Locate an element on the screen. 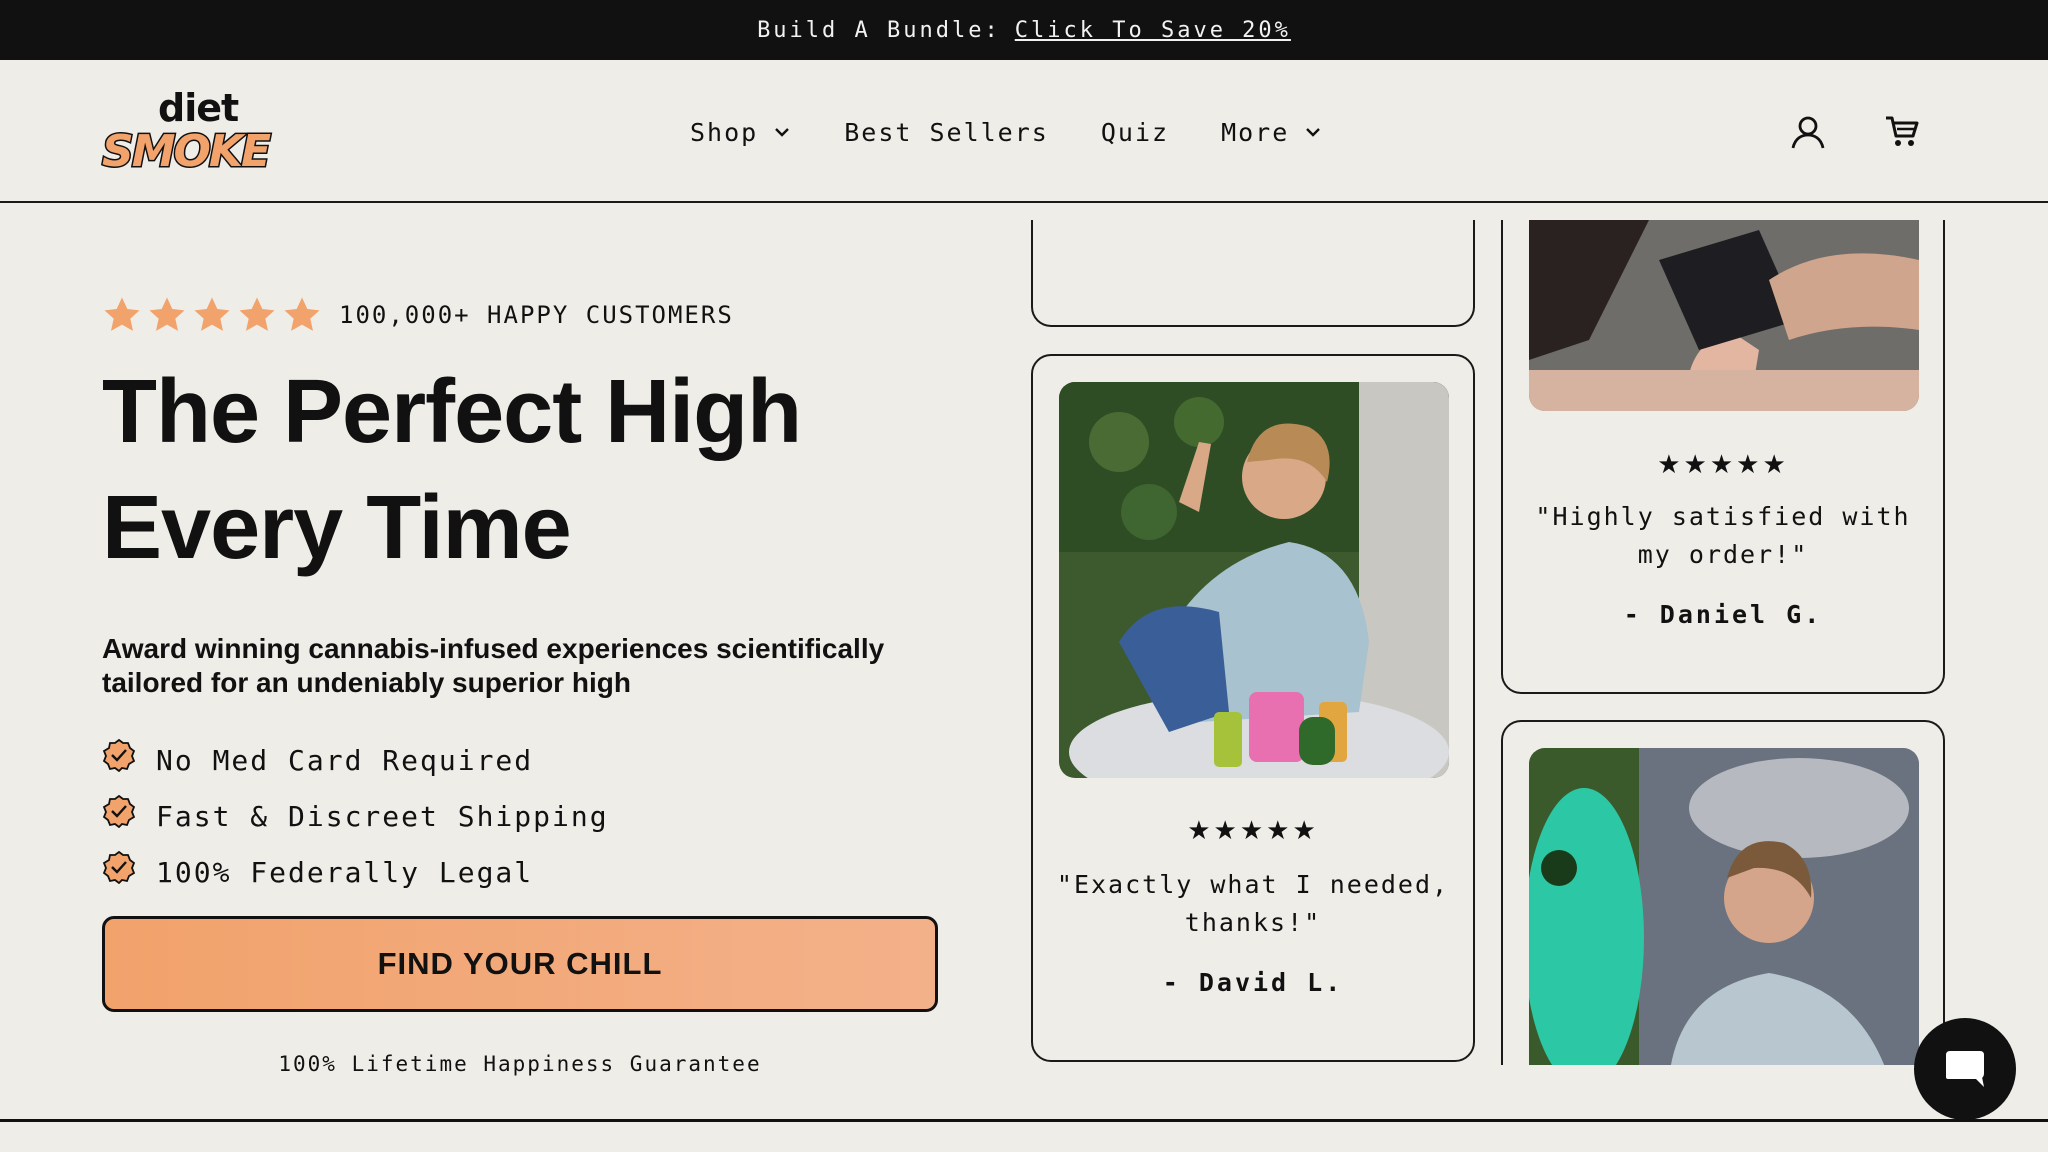 The image size is (2048, 1152). nav-item-more: More is located at coordinates (1272, 132).